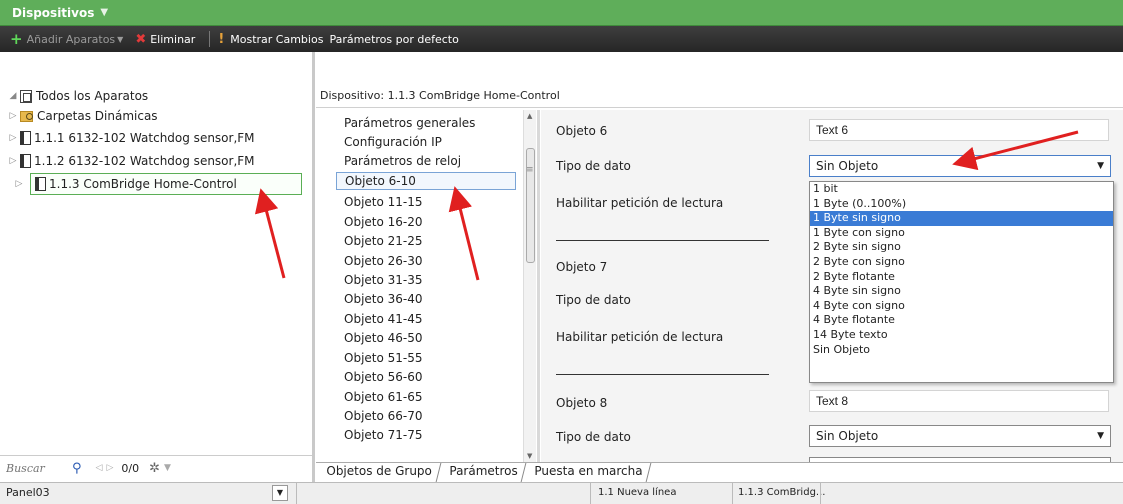 This screenshot has height=504, width=1123. Describe the element at coordinates (144, 138) in the screenshot. I see `tree-item-label: 1.1.1 6132-102 Watchdog sensor,FM` at that location.